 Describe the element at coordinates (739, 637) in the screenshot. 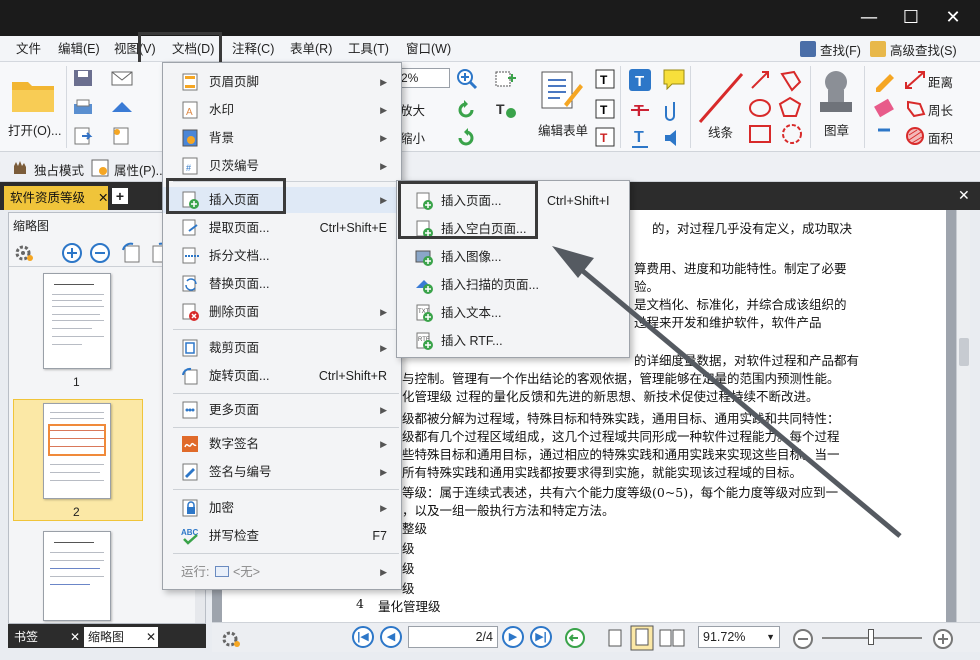

I see `zoom-field: 91.72% ▼` at that location.